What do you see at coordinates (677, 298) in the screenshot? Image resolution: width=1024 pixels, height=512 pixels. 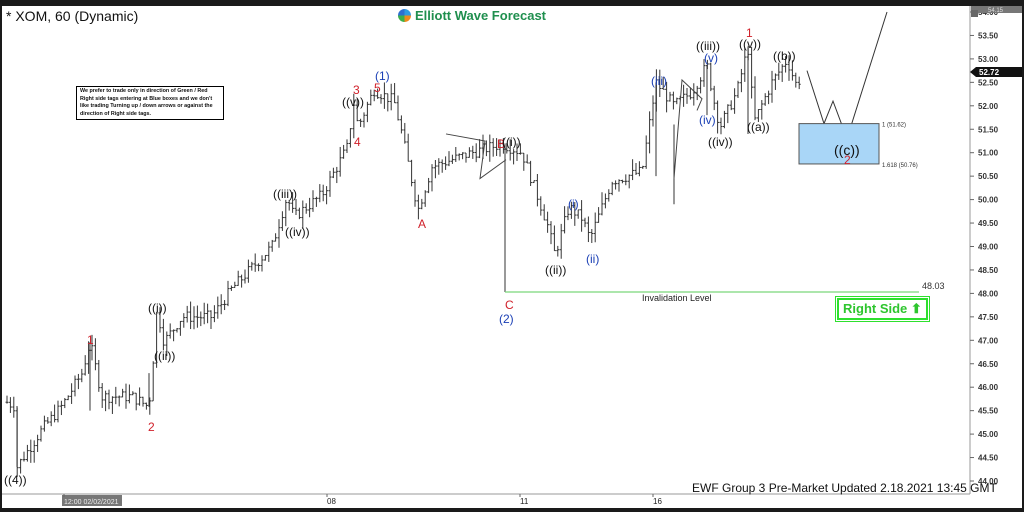 I see `invalidation-label: Invalidation Level` at bounding box center [677, 298].